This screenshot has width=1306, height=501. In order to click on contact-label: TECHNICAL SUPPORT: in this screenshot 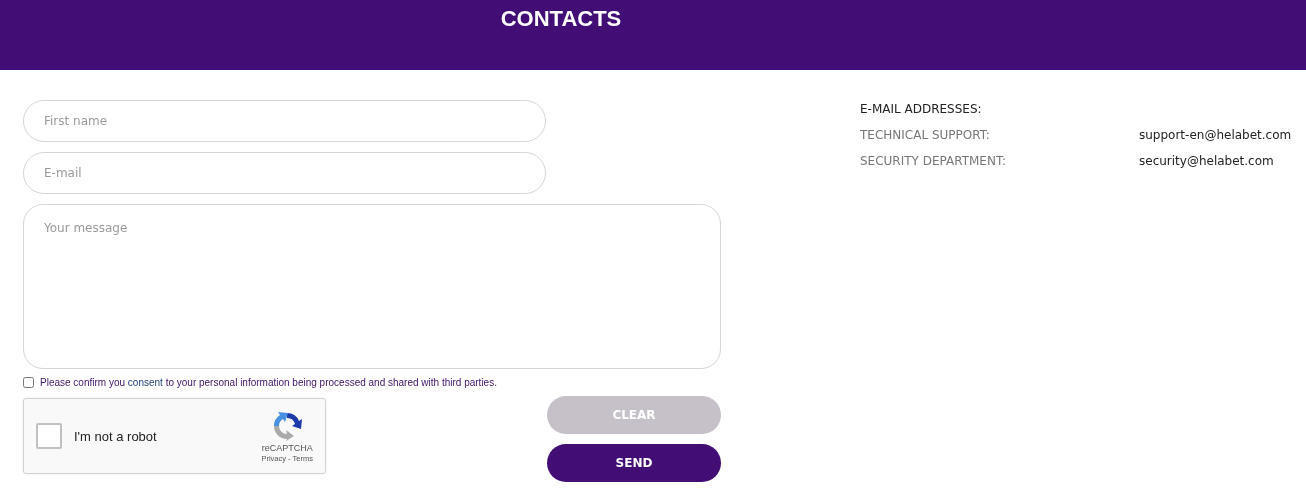, I will do `click(925, 135)`.